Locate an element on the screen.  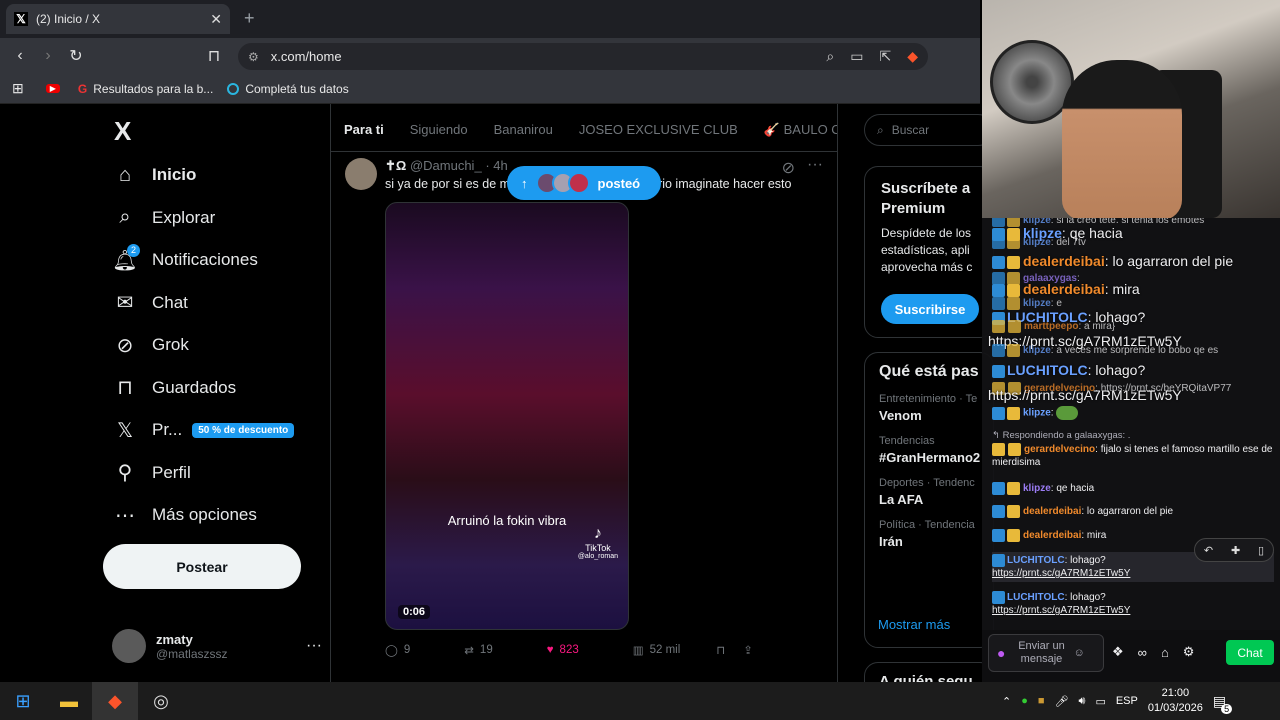
premium-title: Suscríbete a Premium is located at coordinates (926, 198).